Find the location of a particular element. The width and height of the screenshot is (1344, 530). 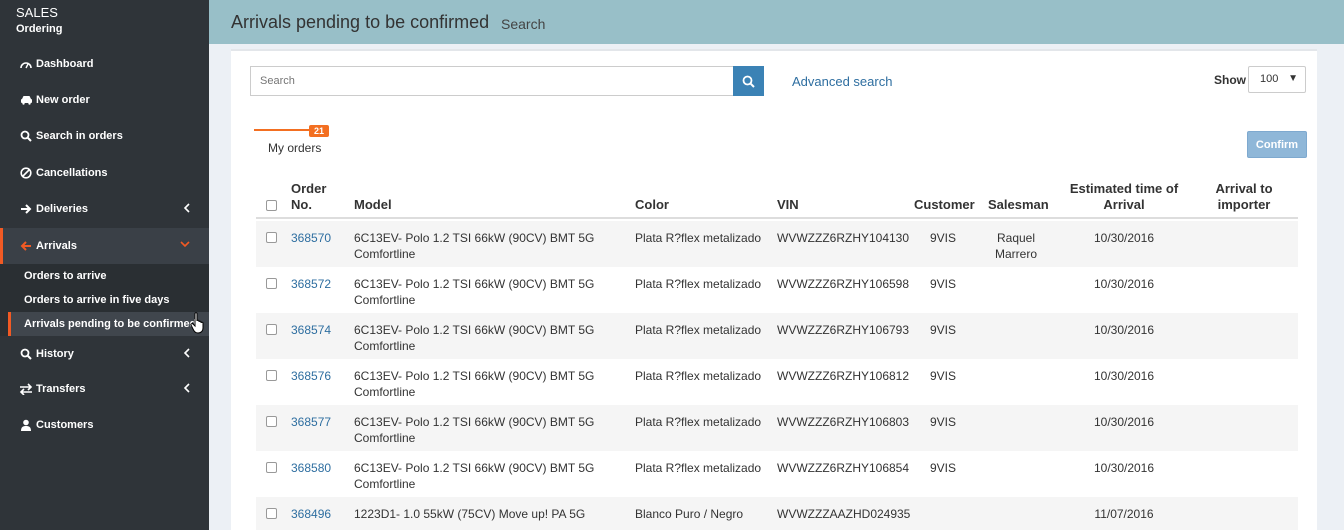

select-all-checkbox is located at coordinates (271, 205).